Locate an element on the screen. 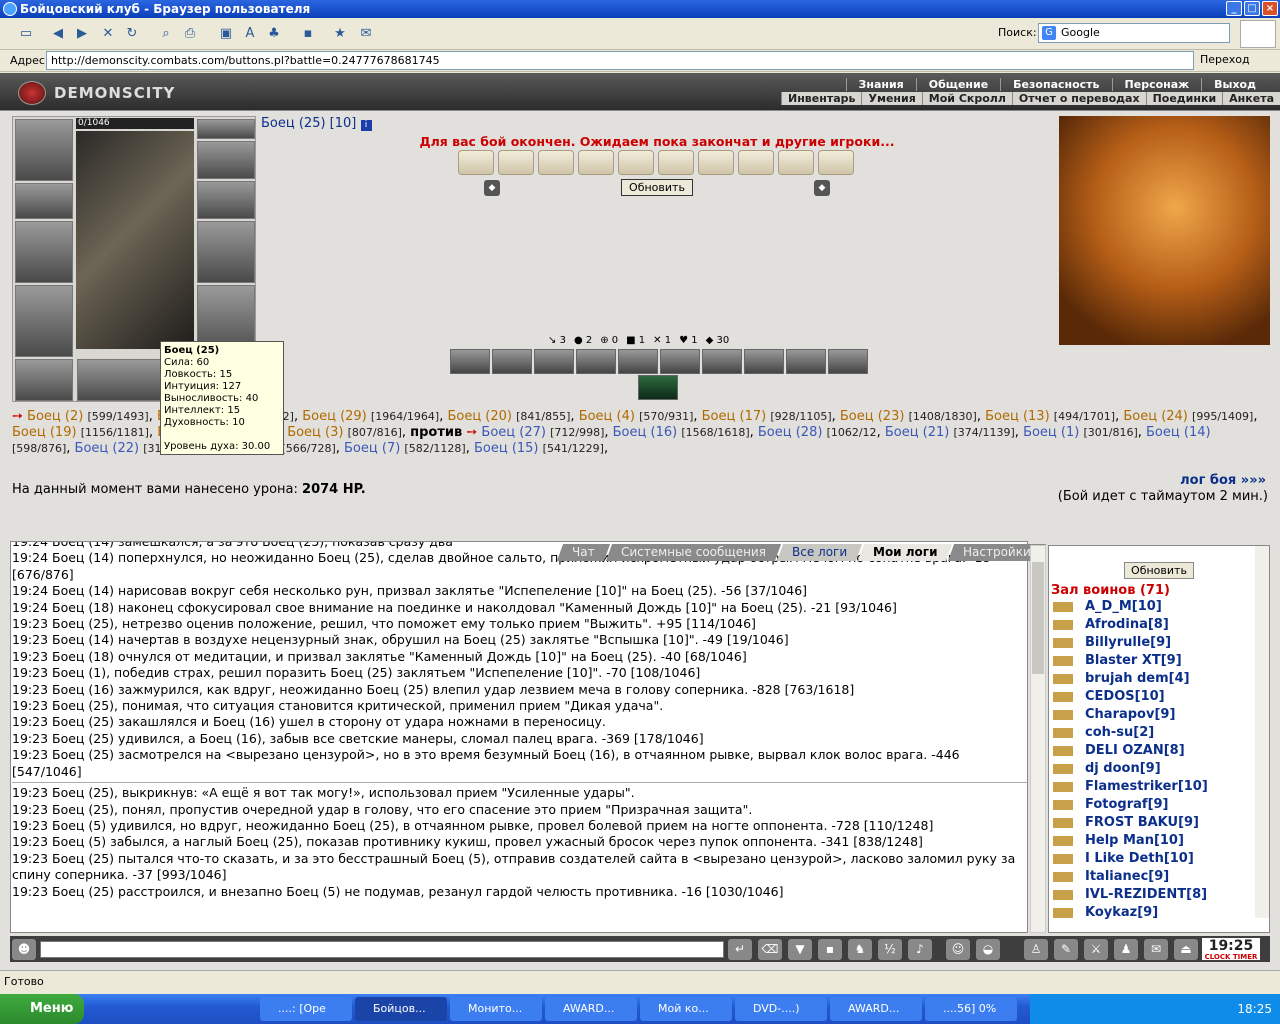  close-button: × is located at coordinates (1270, 8).